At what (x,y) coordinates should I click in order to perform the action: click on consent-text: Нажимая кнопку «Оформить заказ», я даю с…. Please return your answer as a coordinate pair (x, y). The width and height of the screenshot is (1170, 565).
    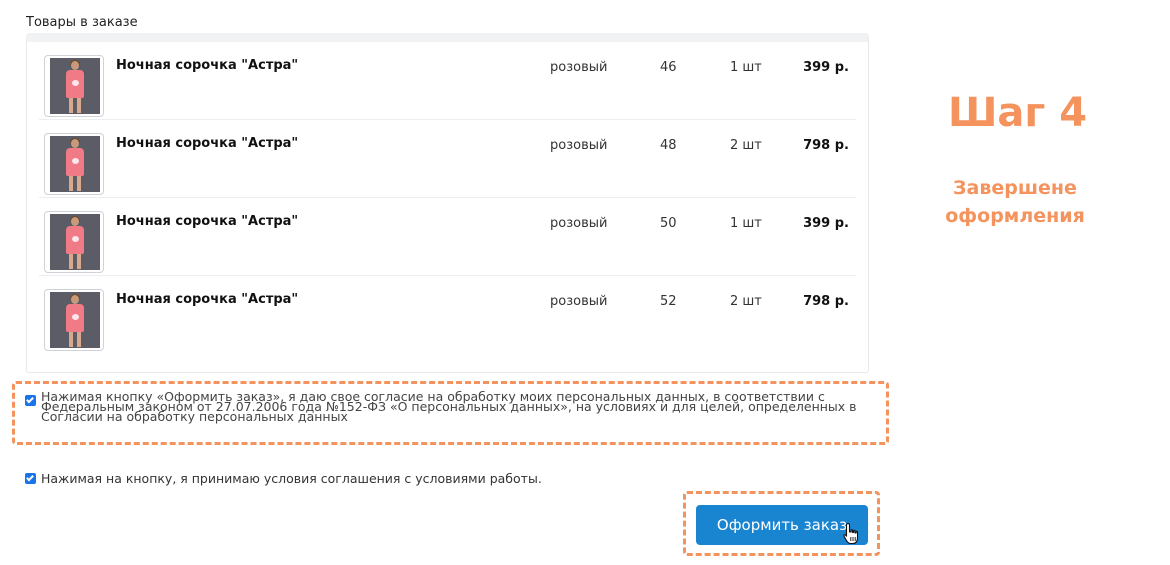
    Looking at the image, I should click on (449, 406).